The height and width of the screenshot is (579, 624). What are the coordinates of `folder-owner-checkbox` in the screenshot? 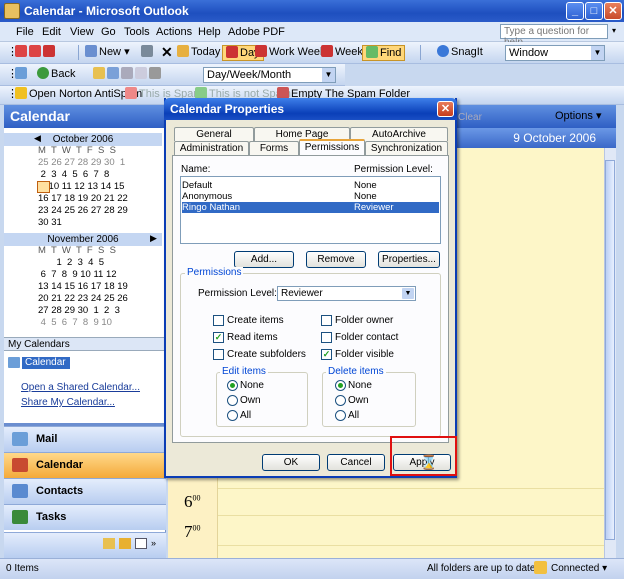 It's located at (326, 320).